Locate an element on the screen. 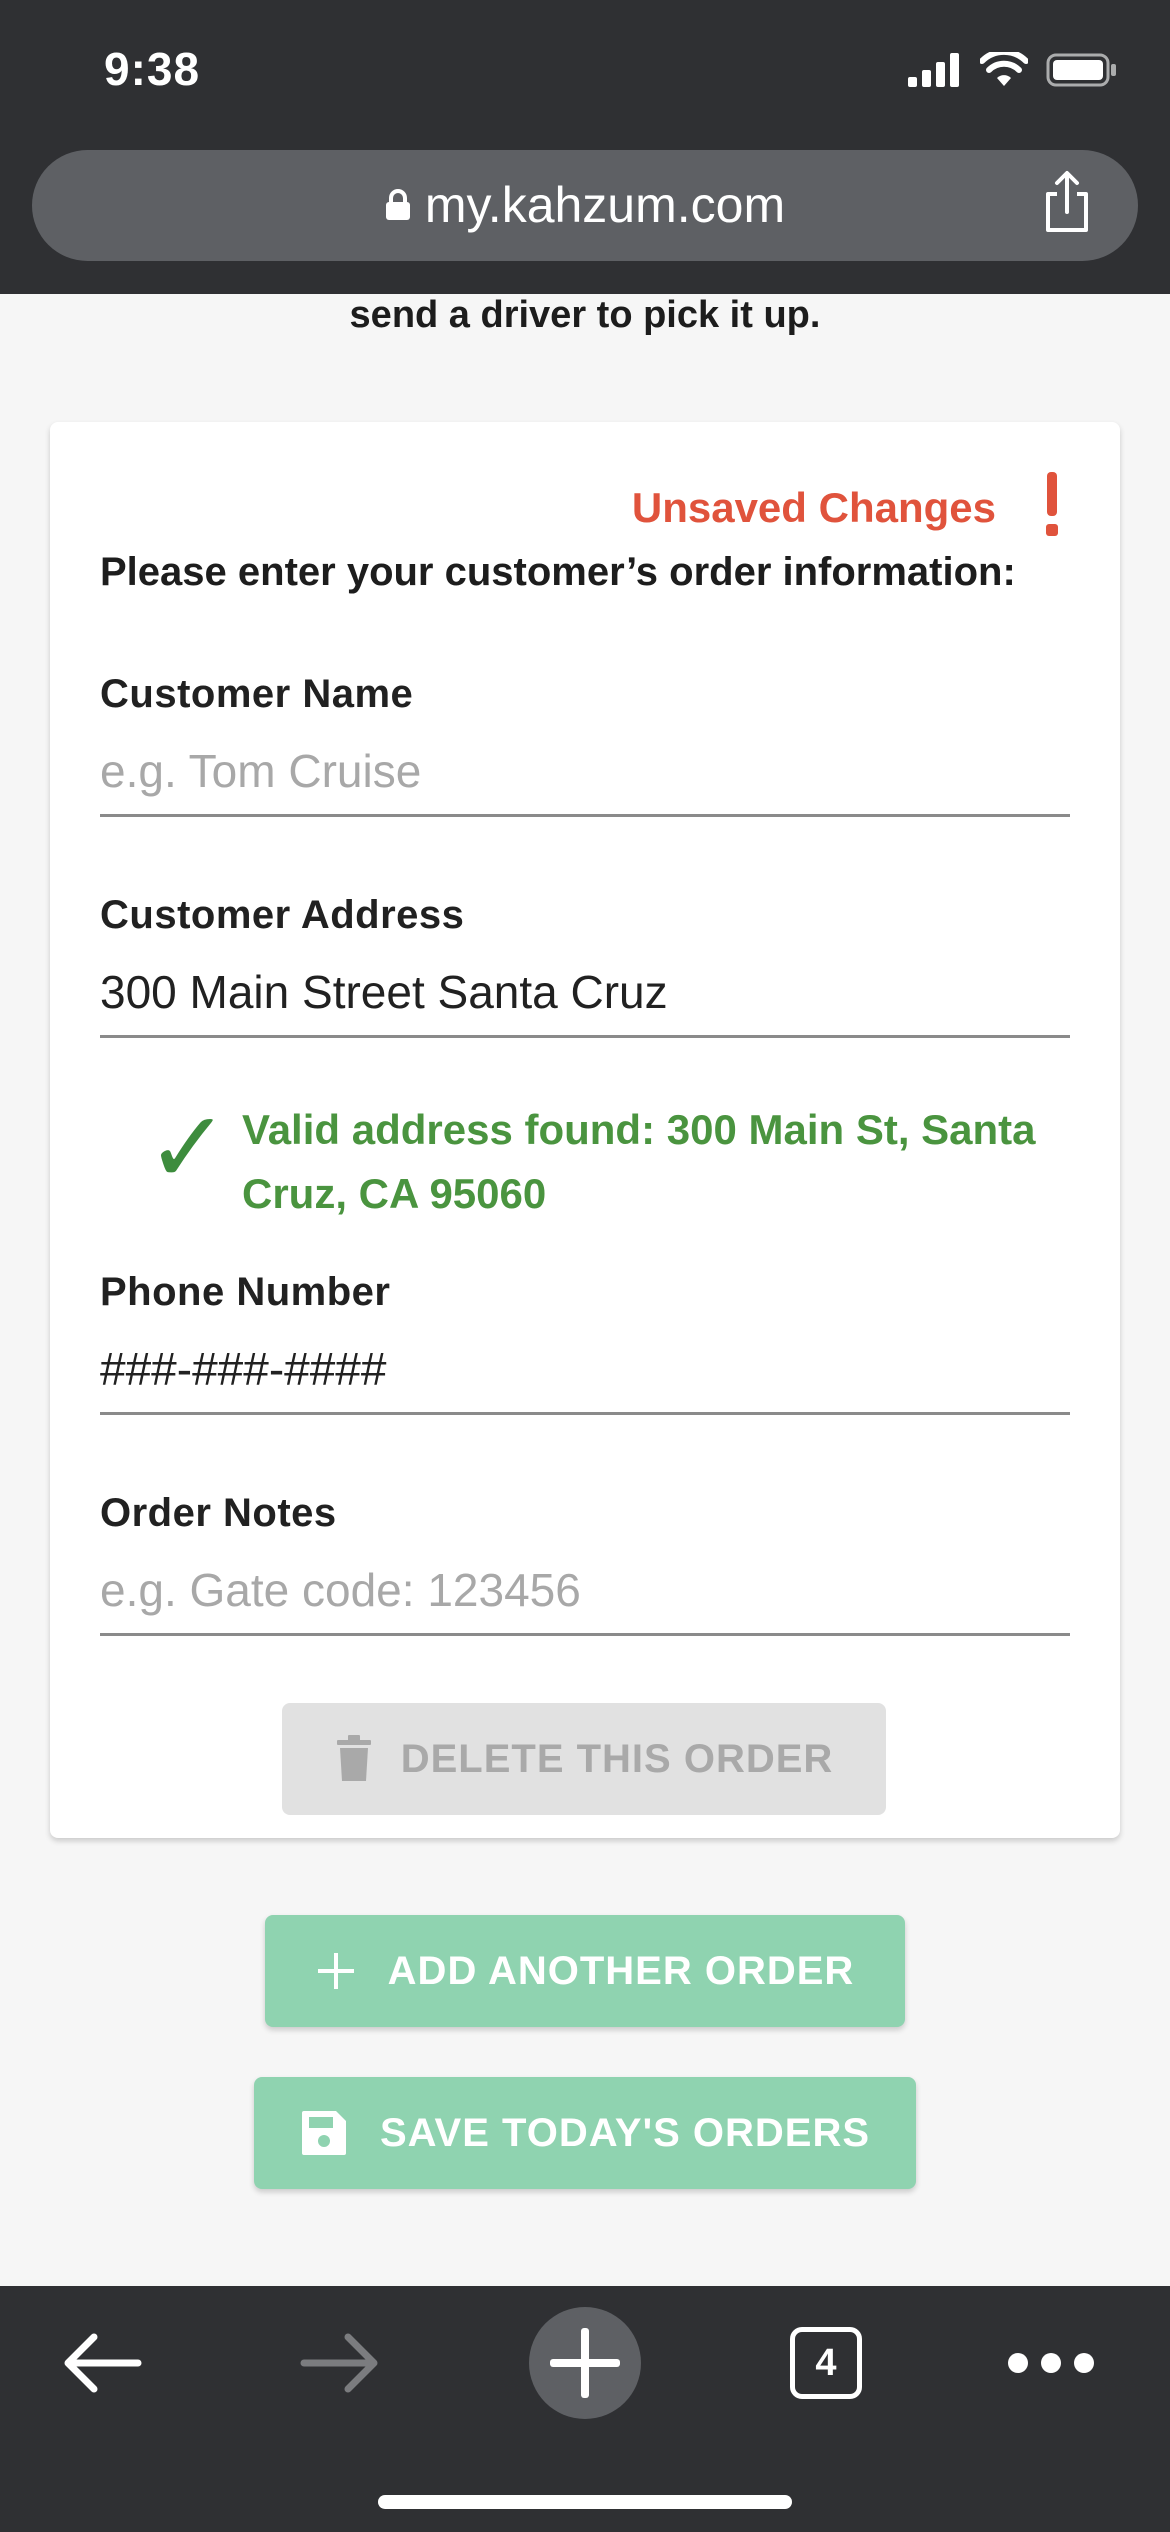  unsaved-changes-label: Unsaved Changes is located at coordinates (813, 507).